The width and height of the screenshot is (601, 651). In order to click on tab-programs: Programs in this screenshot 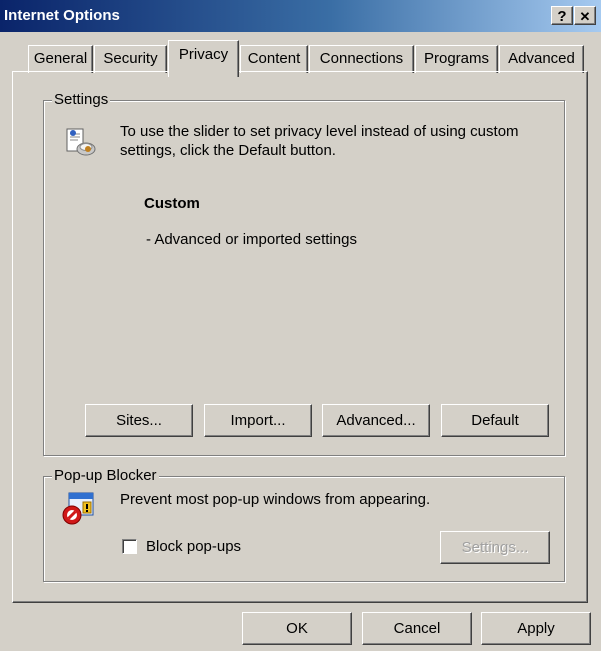, I will do `click(456, 59)`.